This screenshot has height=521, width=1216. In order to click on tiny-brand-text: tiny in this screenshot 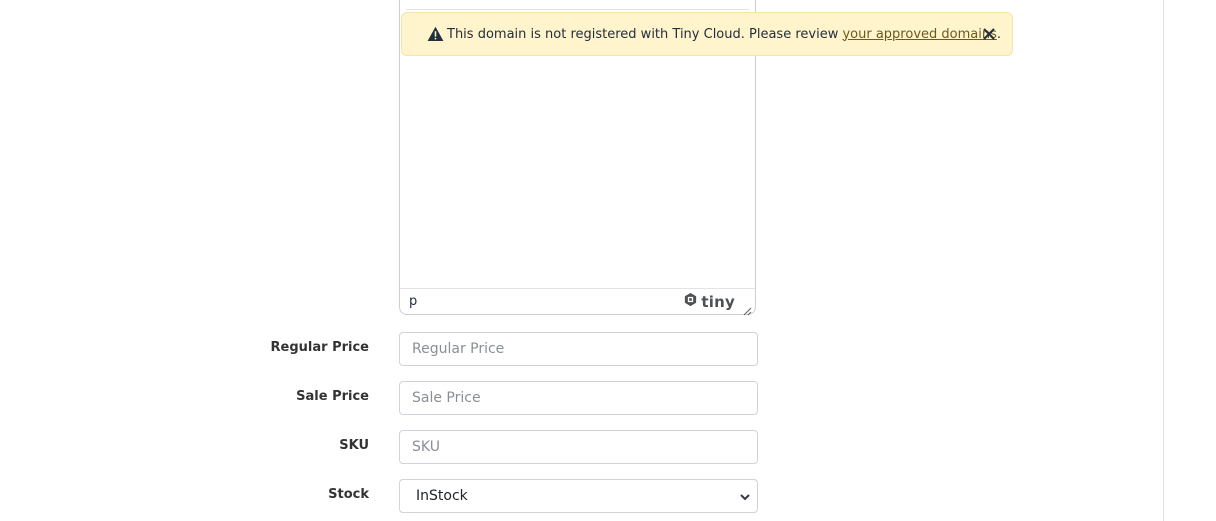, I will do `click(718, 301)`.